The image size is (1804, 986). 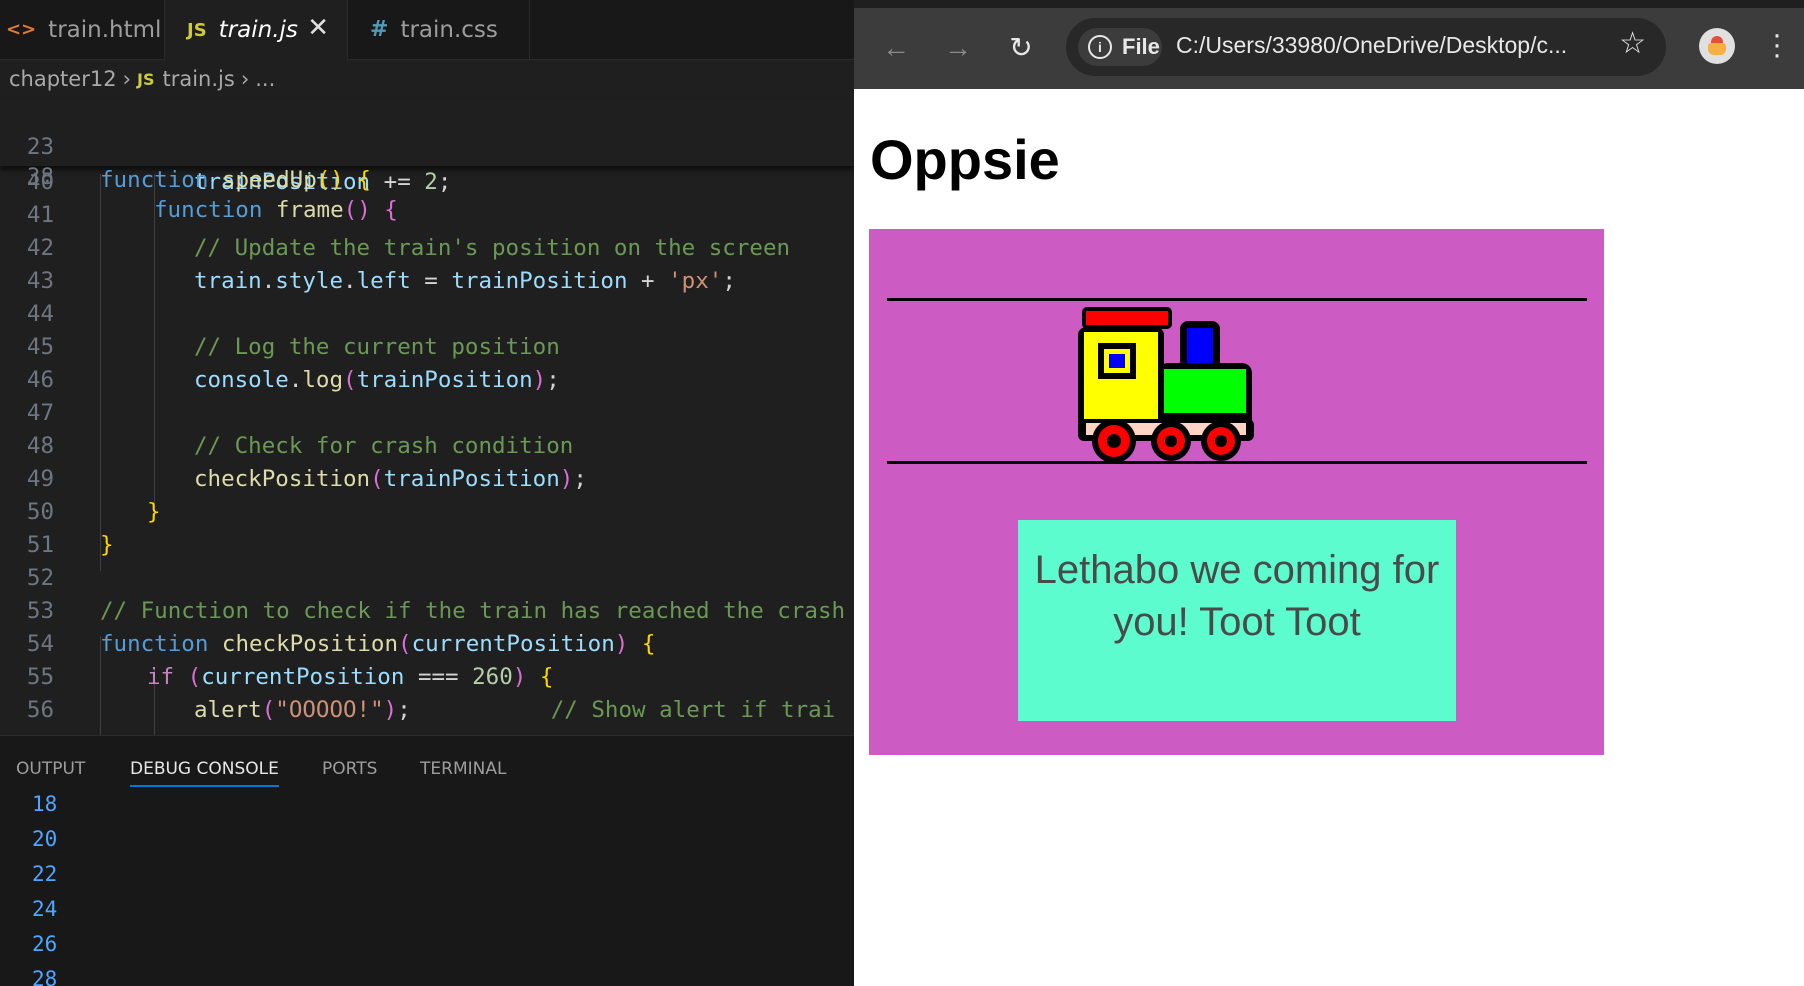 What do you see at coordinates (45, 804) in the screenshot?
I see `console-line: 18` at bounding box center [45, 804].